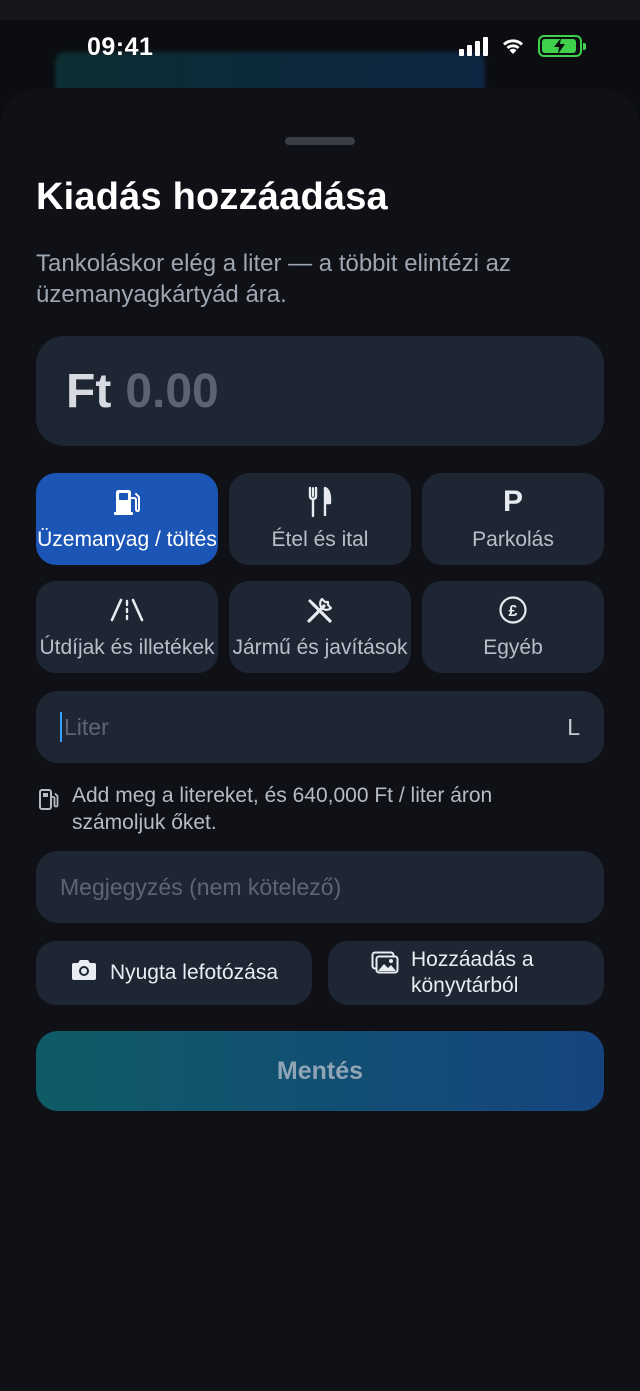  Describe the element at coordinates (562, 46) in the screenshot. I see `battery-charging-icon` at that location.